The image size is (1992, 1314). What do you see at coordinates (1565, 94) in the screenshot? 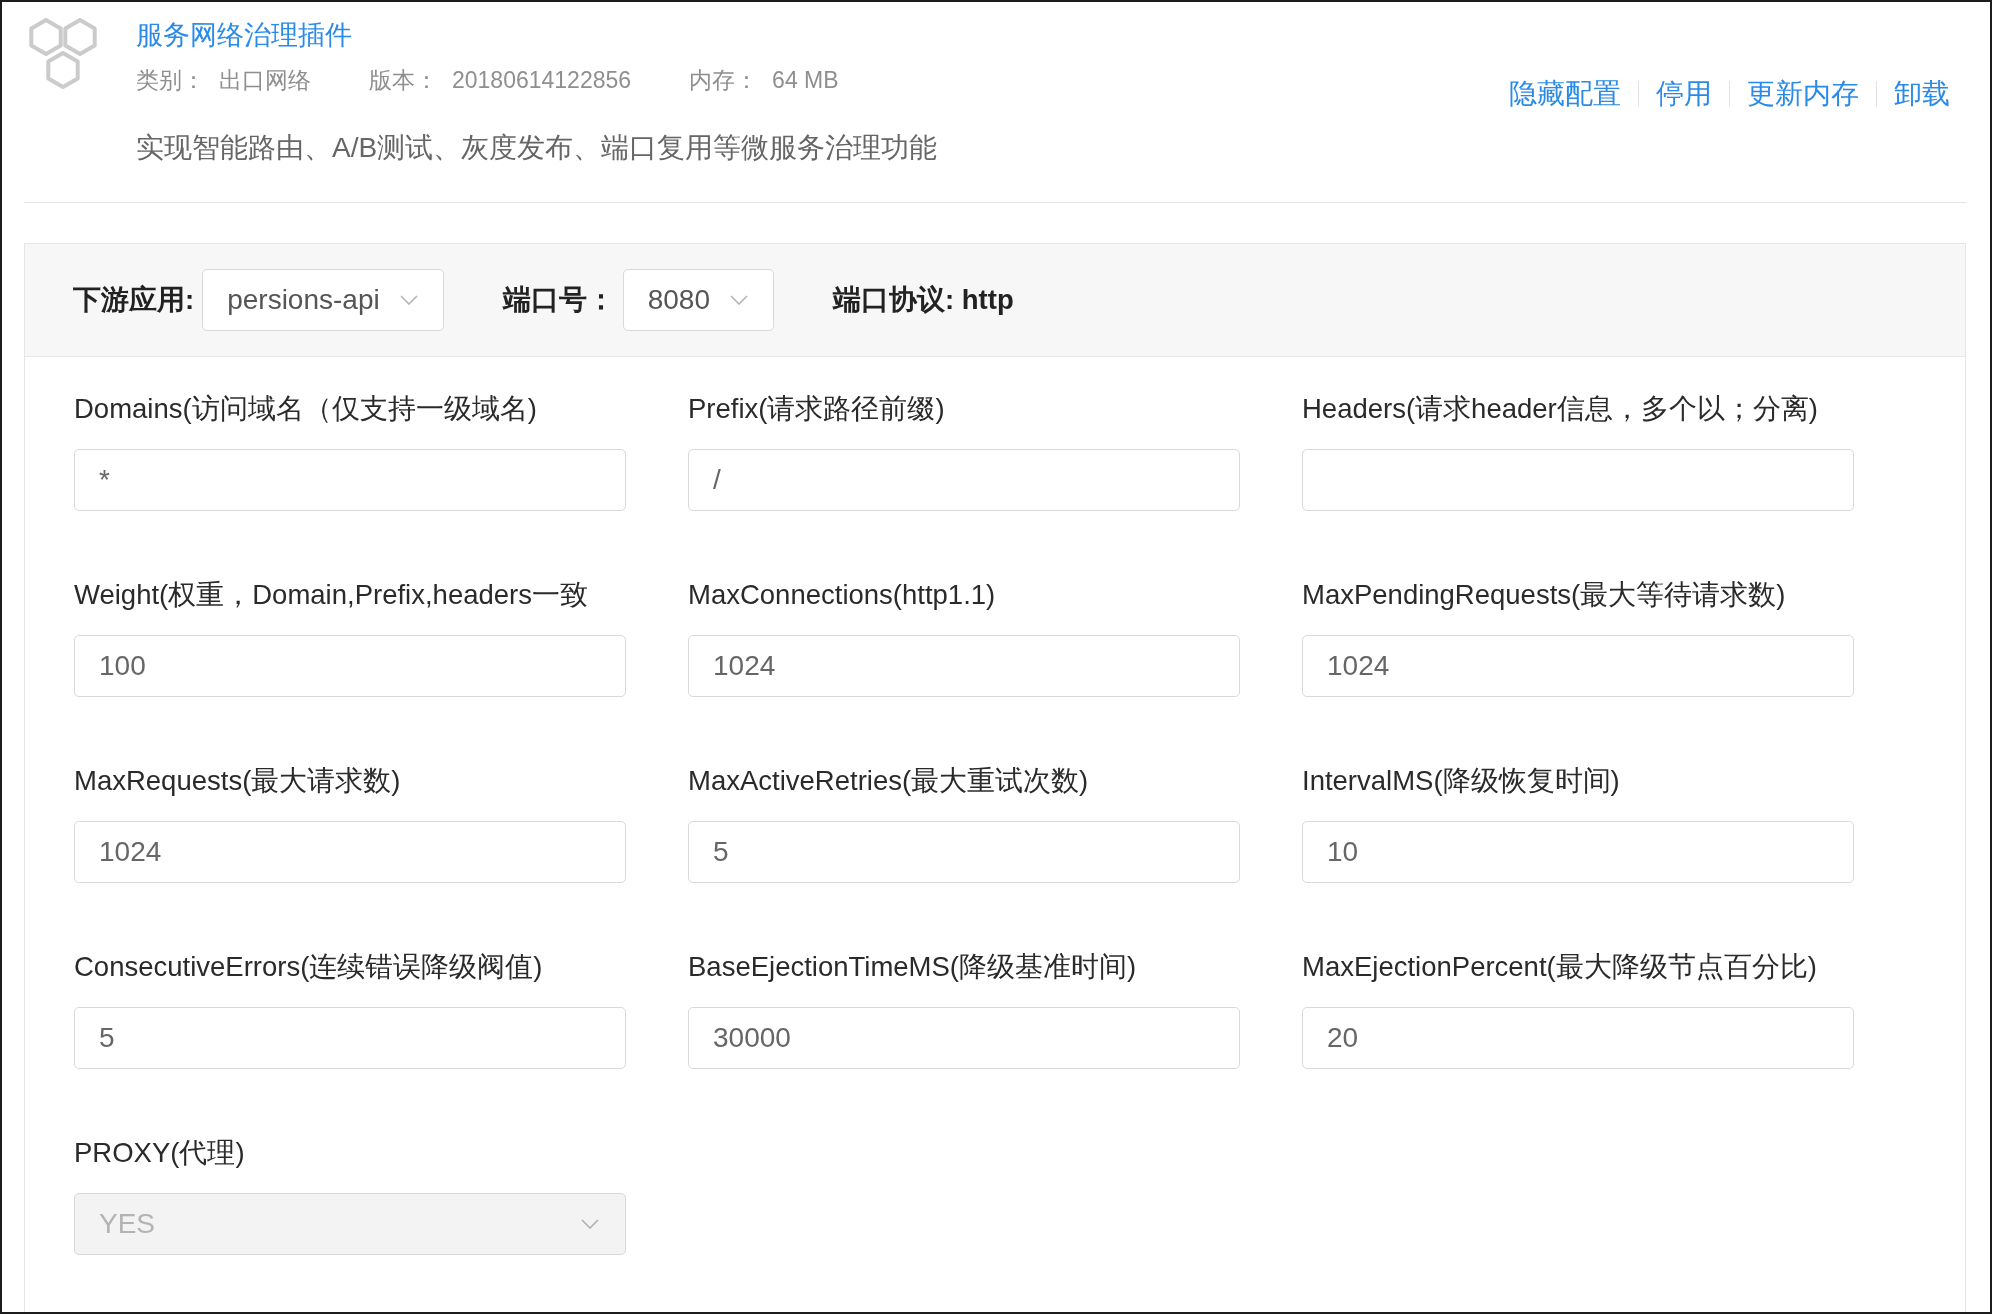
I see `action-link: 隐藏配置` at bounding box center [1565, 94].